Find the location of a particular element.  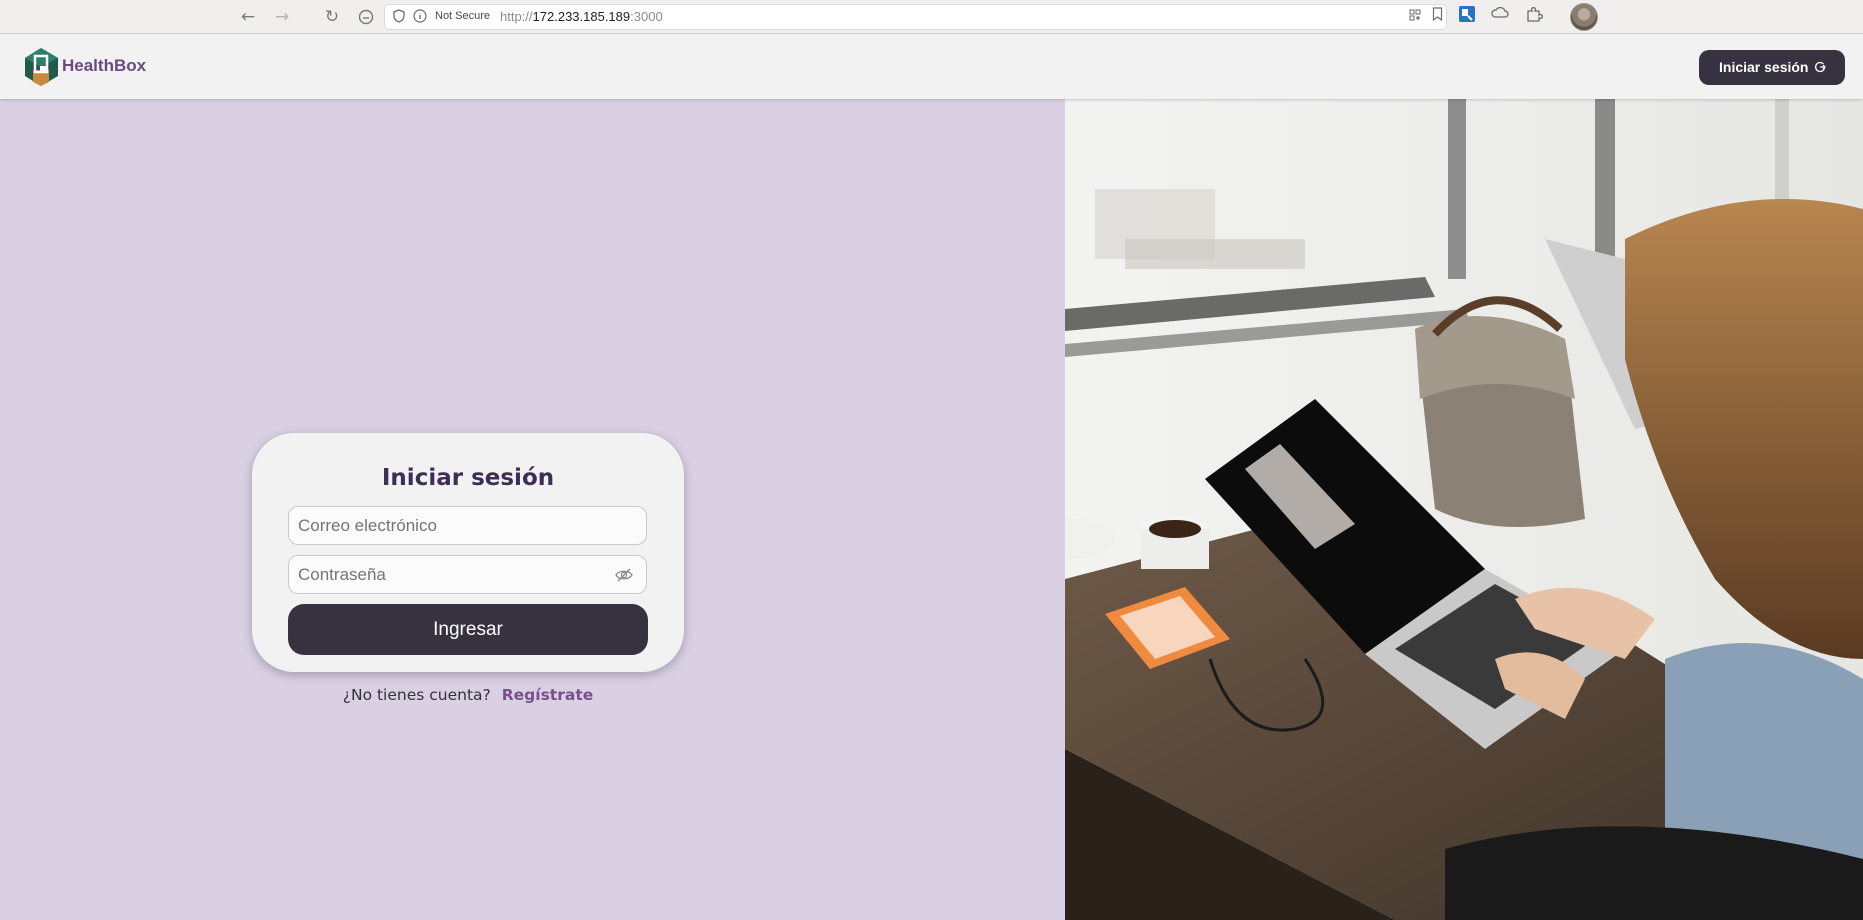

signup-prompt: ¿No tienes cuenta? is located at coordinates (416, 695).